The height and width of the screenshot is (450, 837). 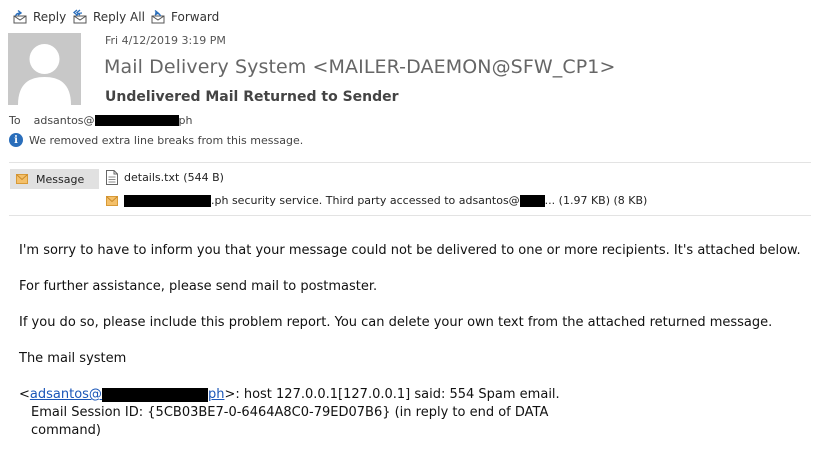 I want to click on message-tab: Message, so click(x=54, y=179).